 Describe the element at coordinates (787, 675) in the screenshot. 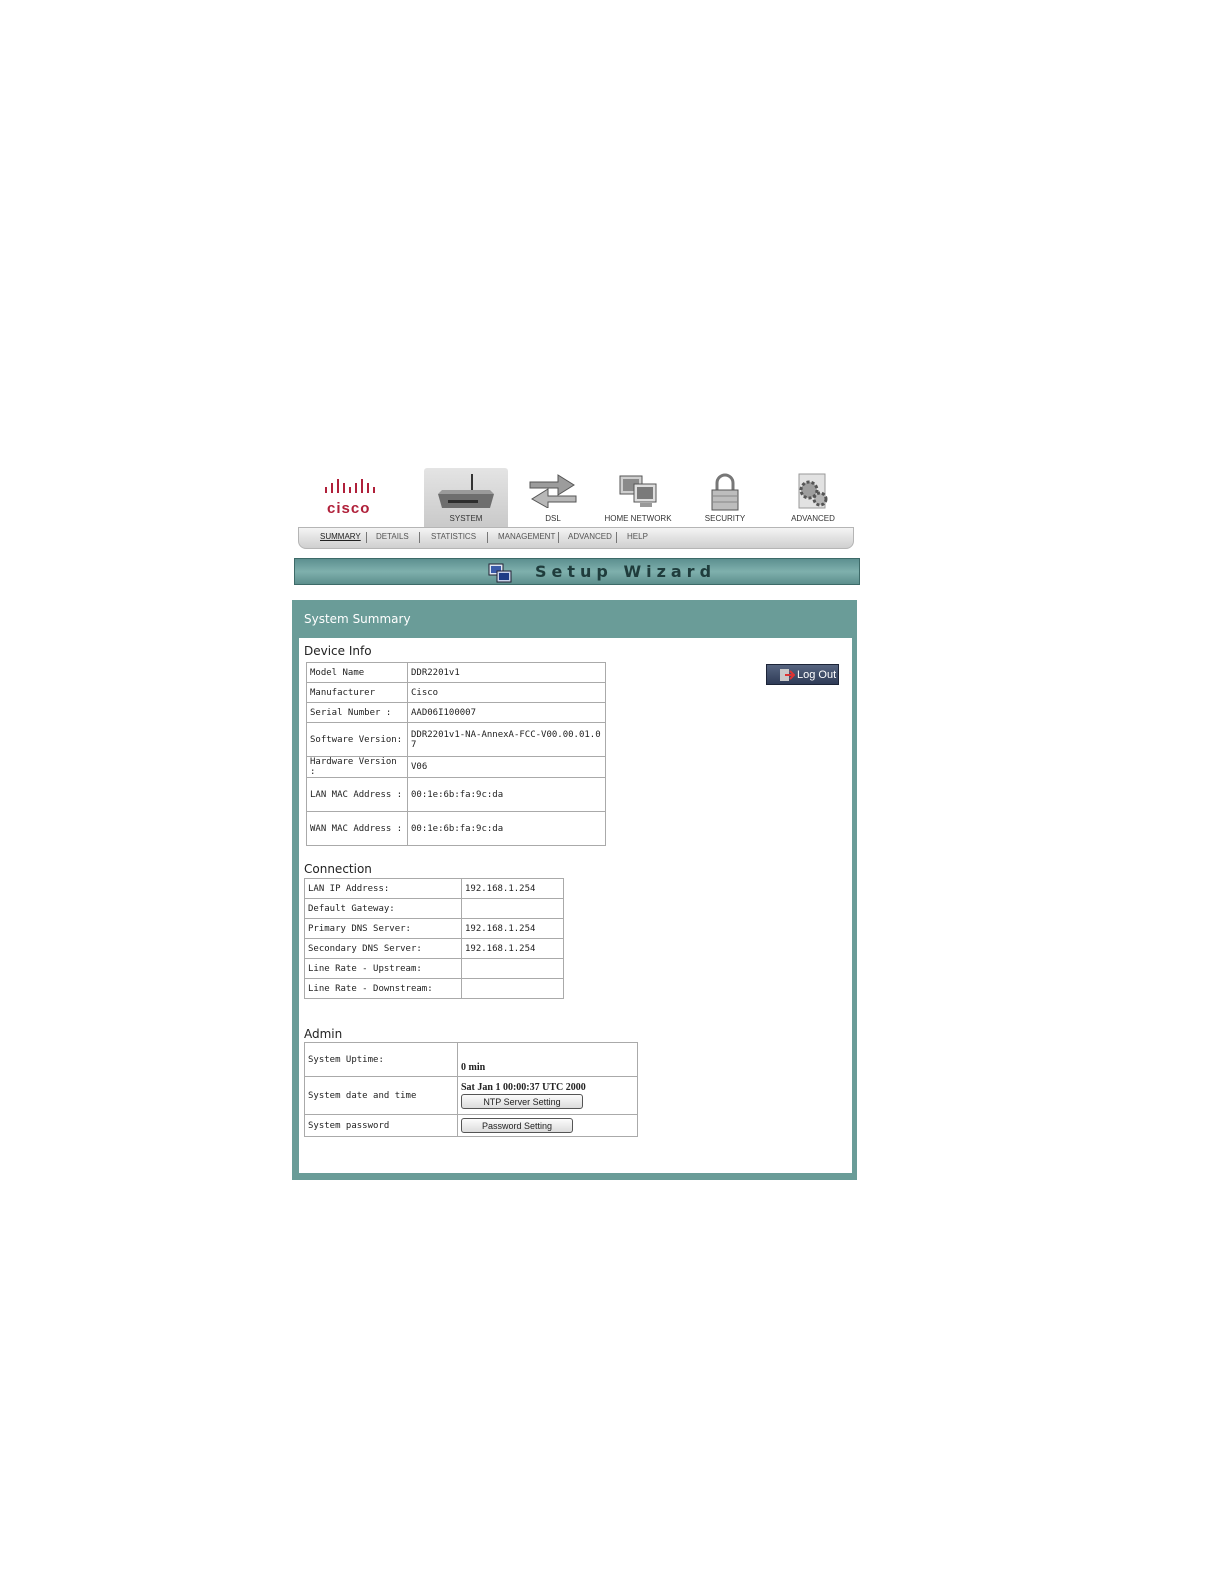

I see `logout-icon` at that location.